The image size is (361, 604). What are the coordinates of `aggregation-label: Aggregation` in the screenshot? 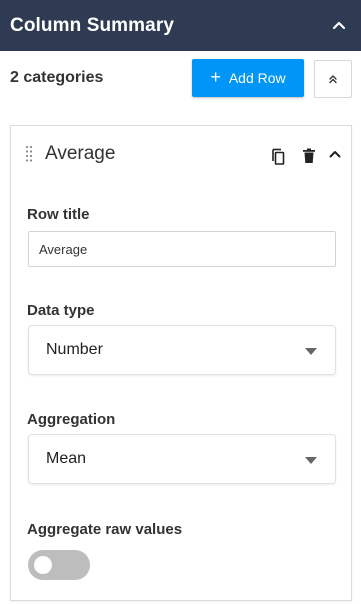 It's located at (71, 419).